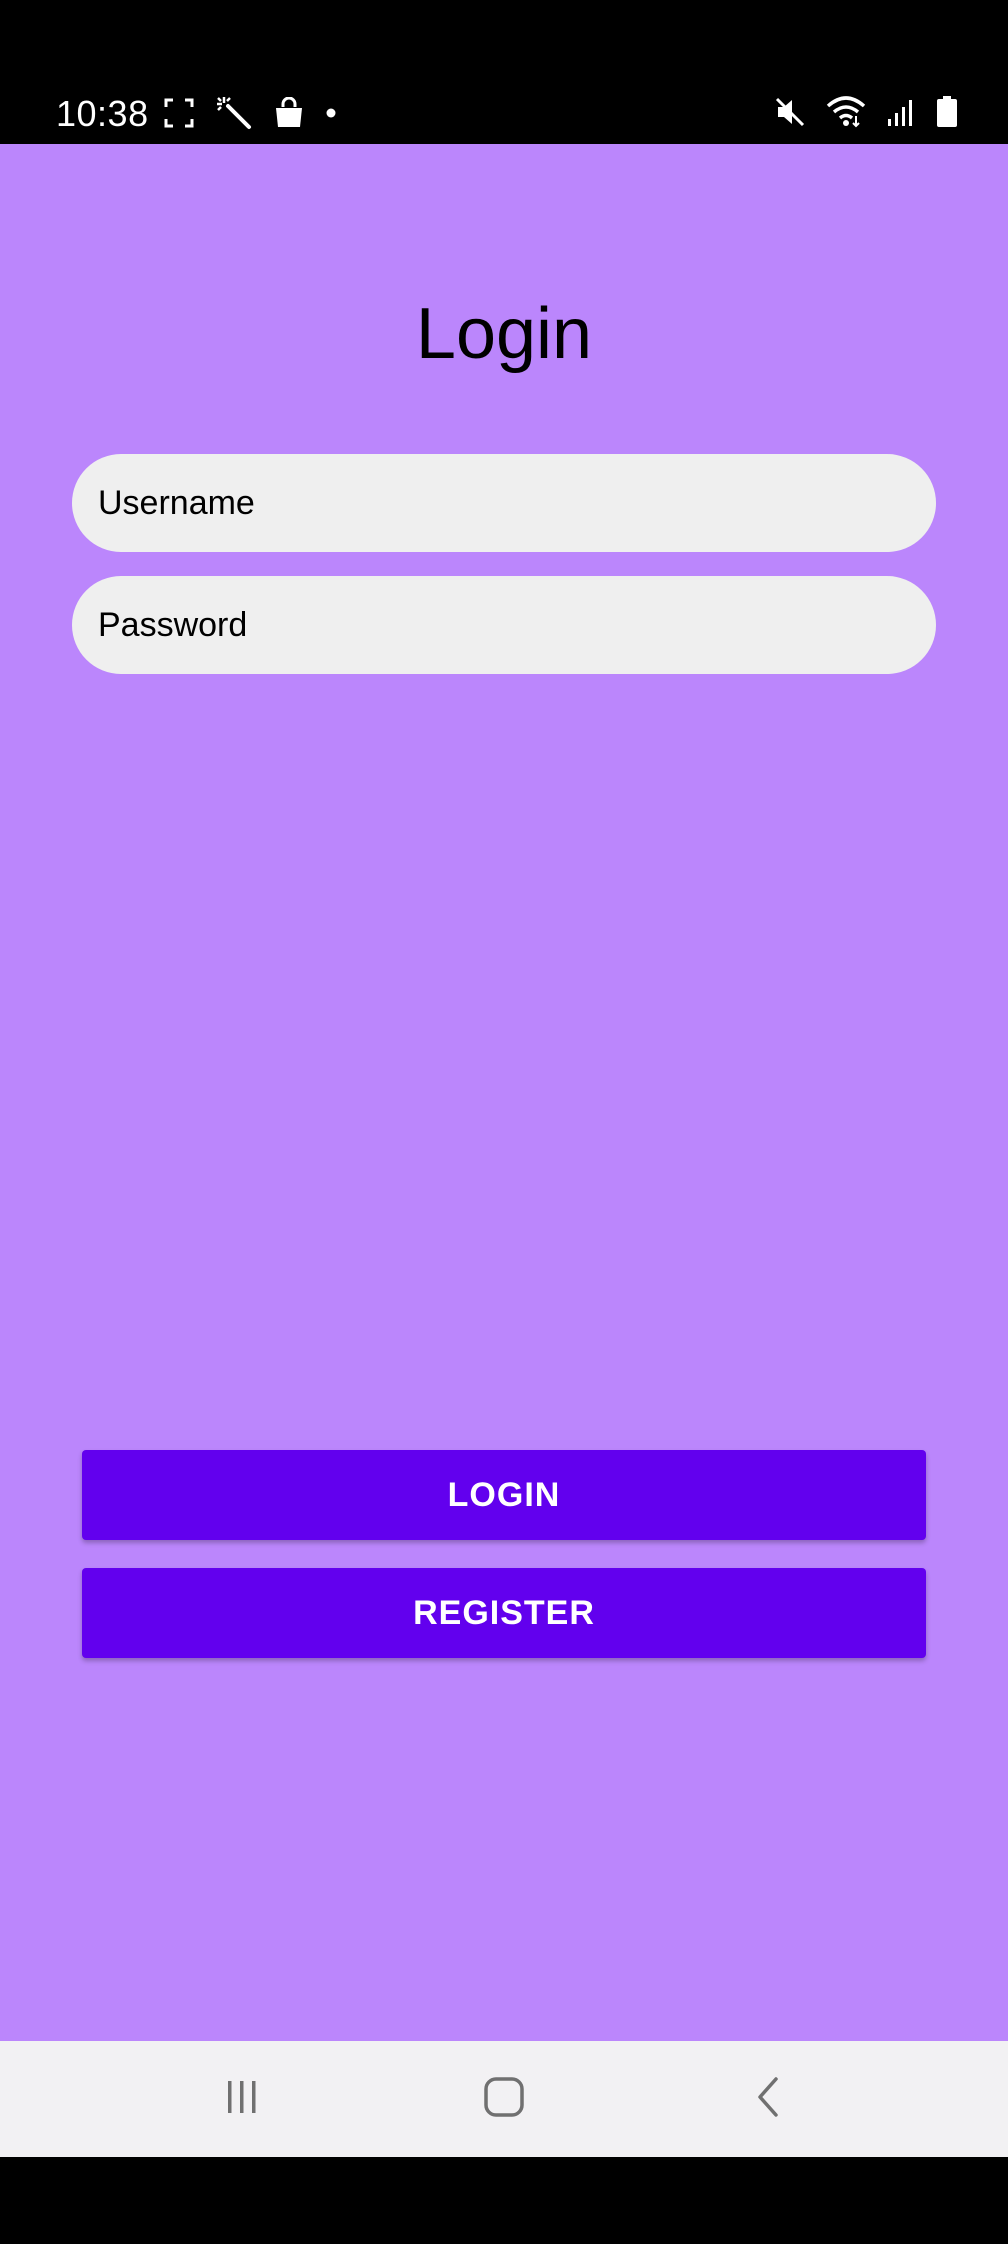 Image resolution: width=1008 pixels, height=2244 pixels. Describe the element at coordinates (504, 1495) in the screenshot. I see `login-button: LOGIN` at that location.